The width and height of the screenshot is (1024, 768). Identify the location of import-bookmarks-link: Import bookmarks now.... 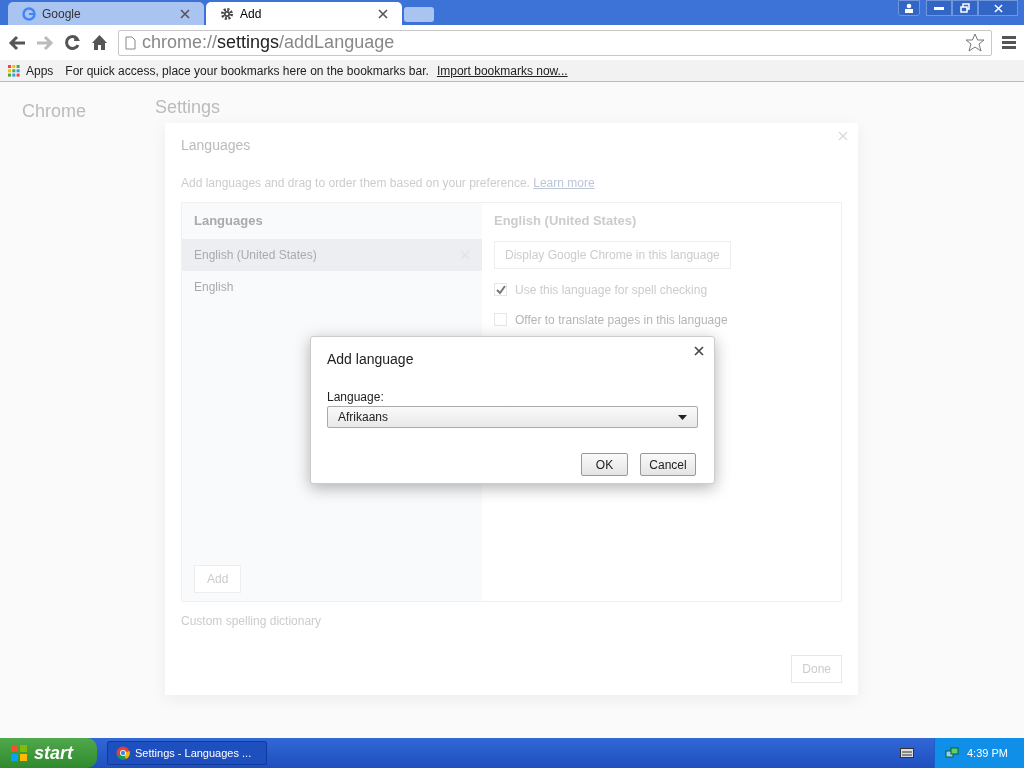
(502, 70).